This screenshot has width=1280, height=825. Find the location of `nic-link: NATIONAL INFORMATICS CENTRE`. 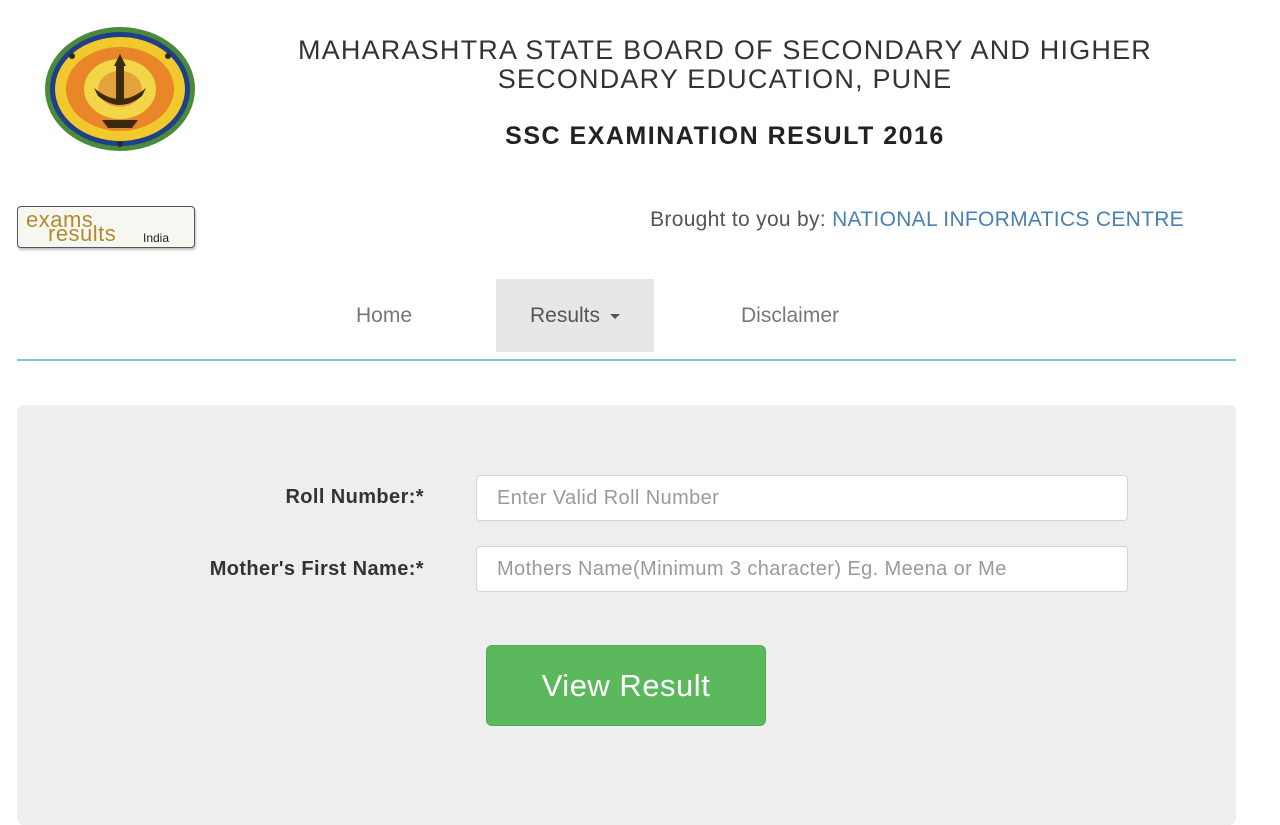

nic-link: NATIONAL INFORMATICS CENTRE is located at coordinates (1008, 219).